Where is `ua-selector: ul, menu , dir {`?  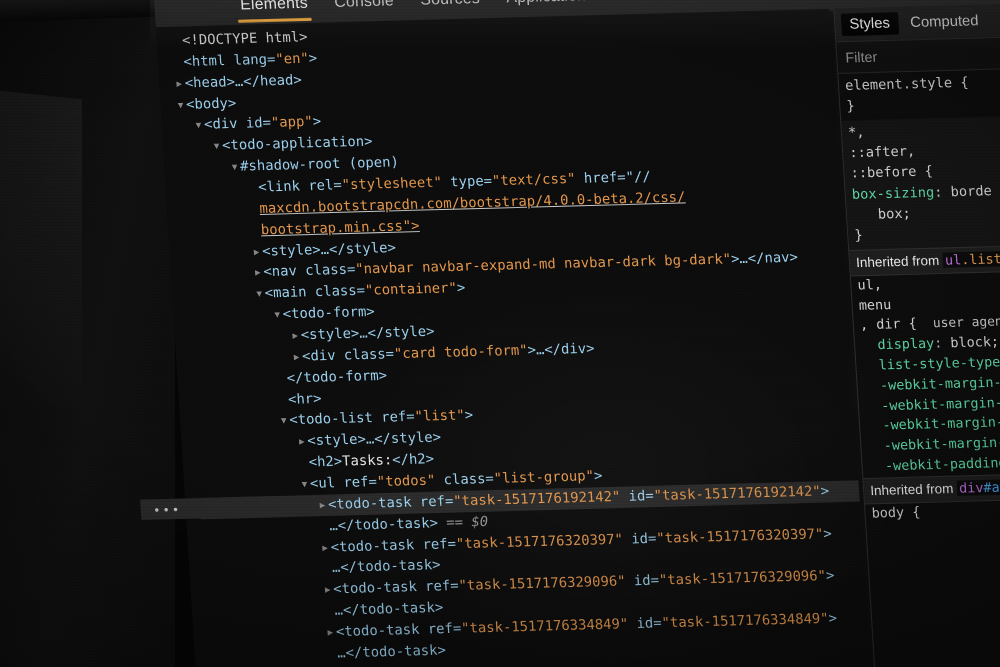 ua-selector: ul, menu , dir { is located at coordinates (887, 305).